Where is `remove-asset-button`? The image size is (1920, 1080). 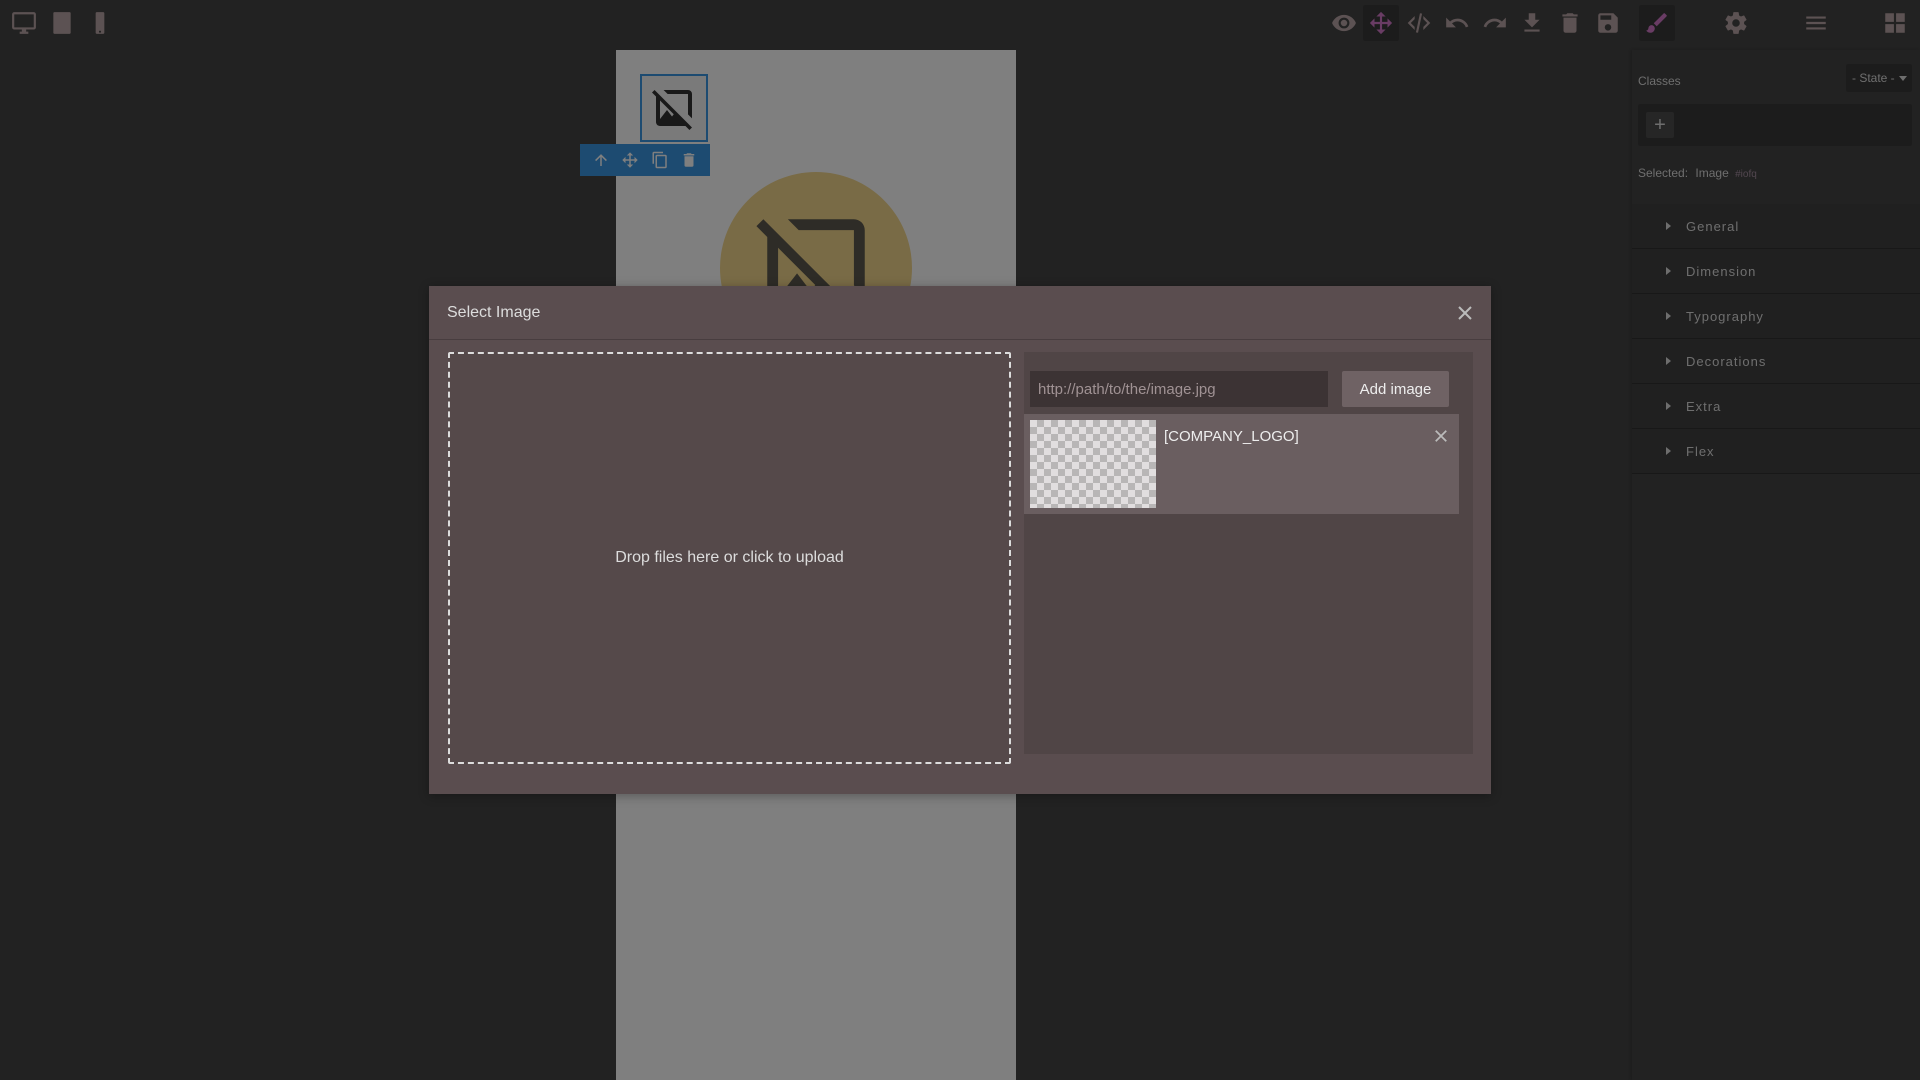
remove-asset-button is located at coordinates (1441, 436).